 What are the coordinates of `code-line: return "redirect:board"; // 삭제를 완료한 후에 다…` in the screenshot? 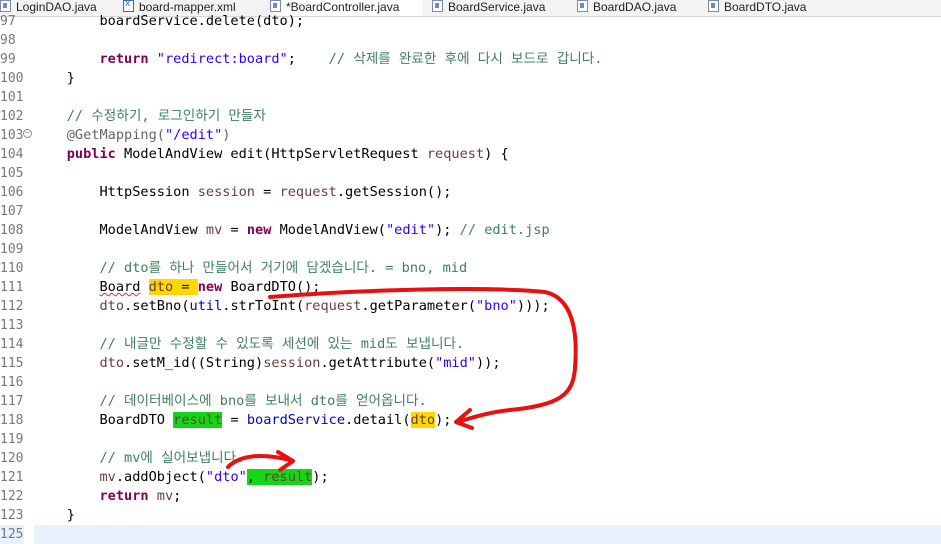 It's located at (351, 59).